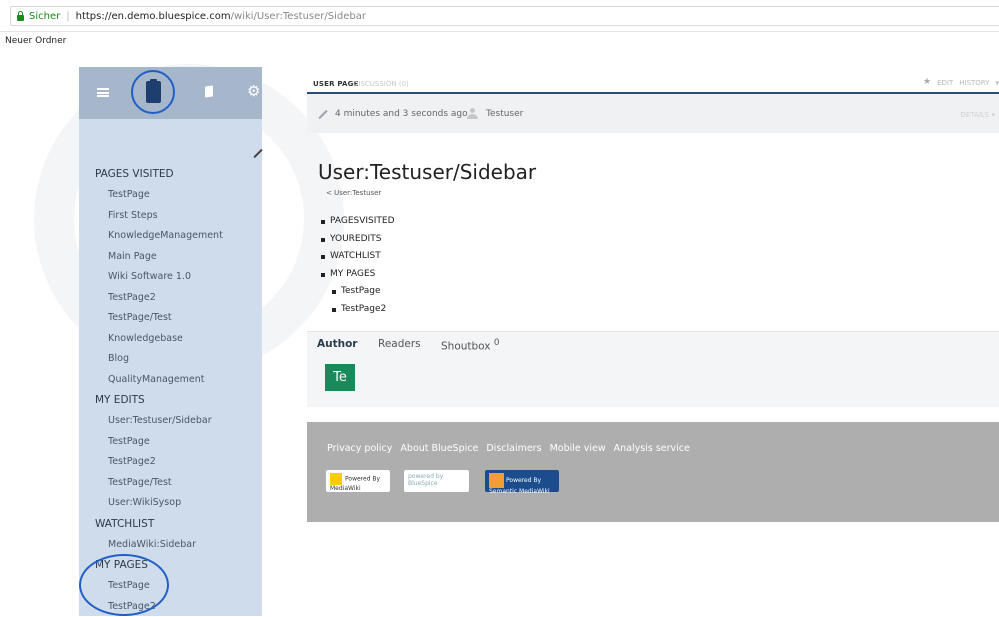 The height and width of the screenshot is (617, 999). Describe the element at coordinates (513, 448) in the screenshot. I see `footer-link: Disclaimers` at that location.